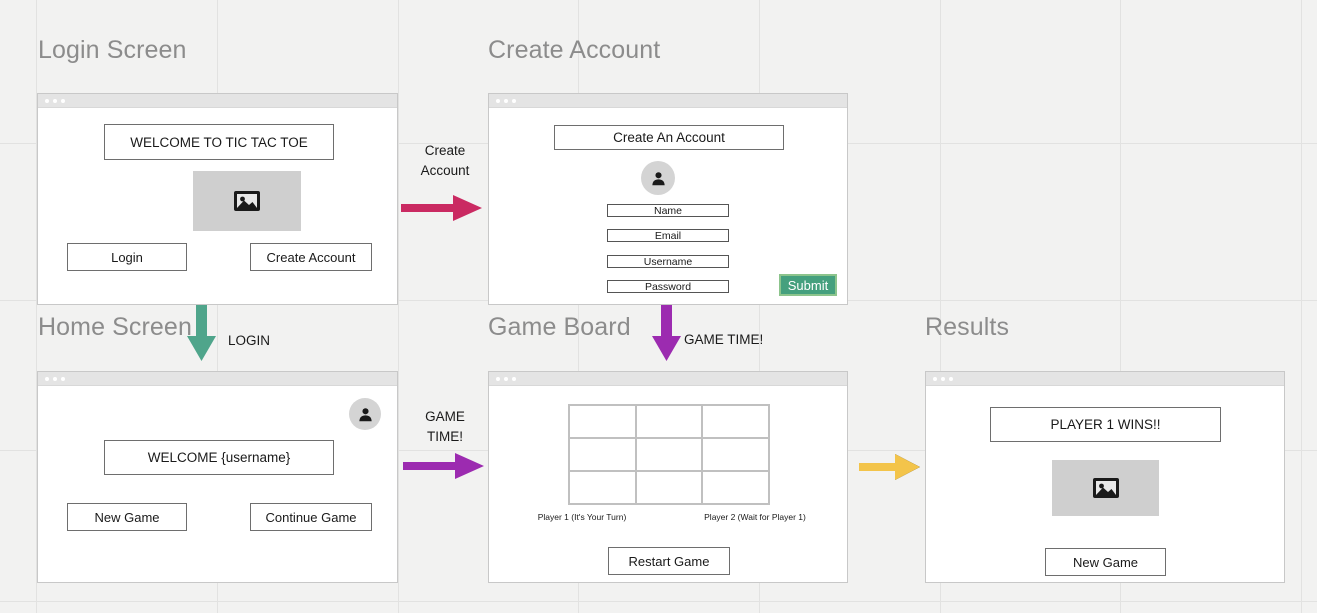 Image resolution: width=1317 pixels, height=613 pixels. What do you see at coordinates (249, 340) in the screenshot?
I see `arrow-label-login: LOGIN` at bounding box center [249, 340].